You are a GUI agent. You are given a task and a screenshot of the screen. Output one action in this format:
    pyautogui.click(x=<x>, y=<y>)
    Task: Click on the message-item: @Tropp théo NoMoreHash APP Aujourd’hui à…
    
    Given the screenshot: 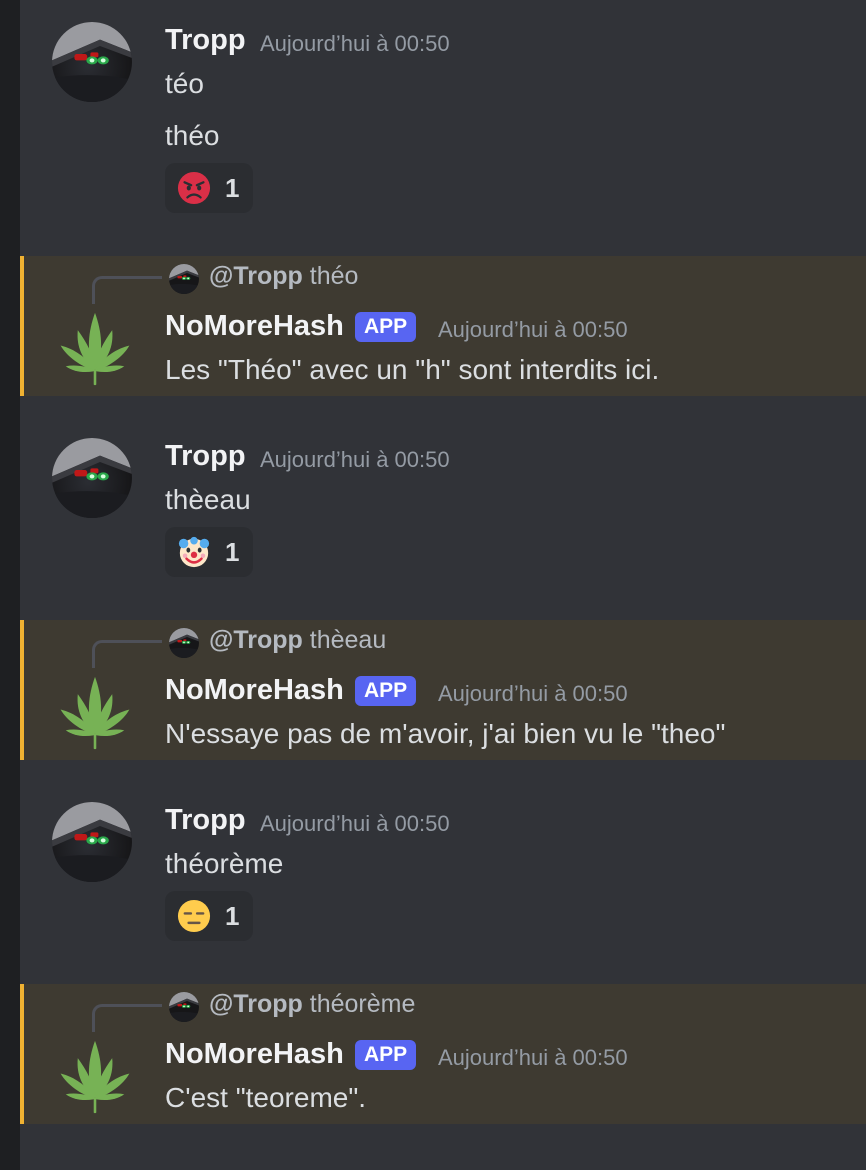 What is the action you would take?
    pyautogui.click(x=443, y=326)
    